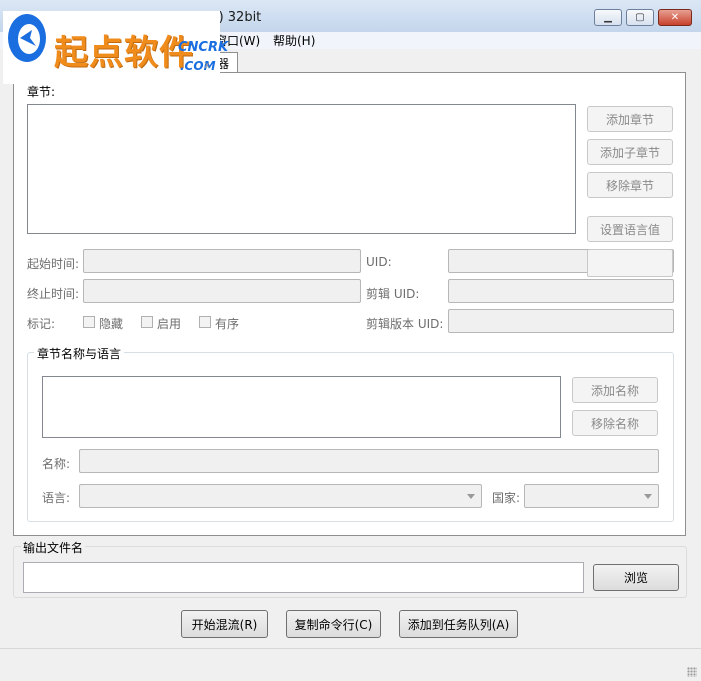  What do you see at coordinates (393, 294) in the screenshot?
I see `segment-uid-label: 剪辑 UID:` at bounding box center [393, 294].